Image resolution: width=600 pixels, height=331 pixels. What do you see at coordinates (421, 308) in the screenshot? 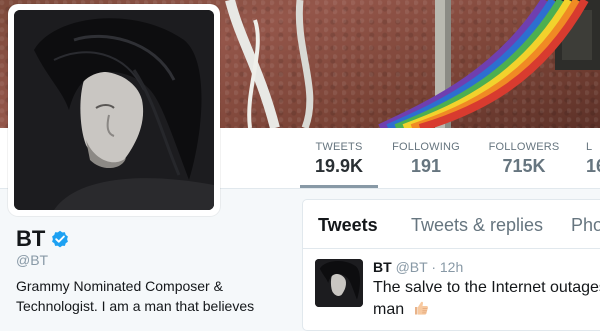
I see `thumbs-up-emoji-icon` at bounding box center [421, 308].